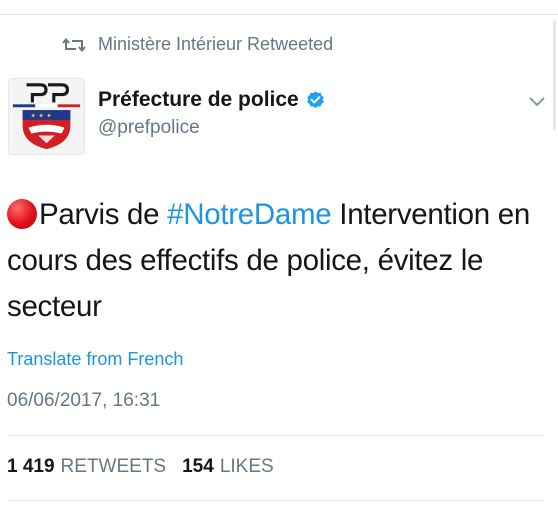  Describe the element at coordinates (275, 435) in the screenshot. I see `stats-divider` at that location.